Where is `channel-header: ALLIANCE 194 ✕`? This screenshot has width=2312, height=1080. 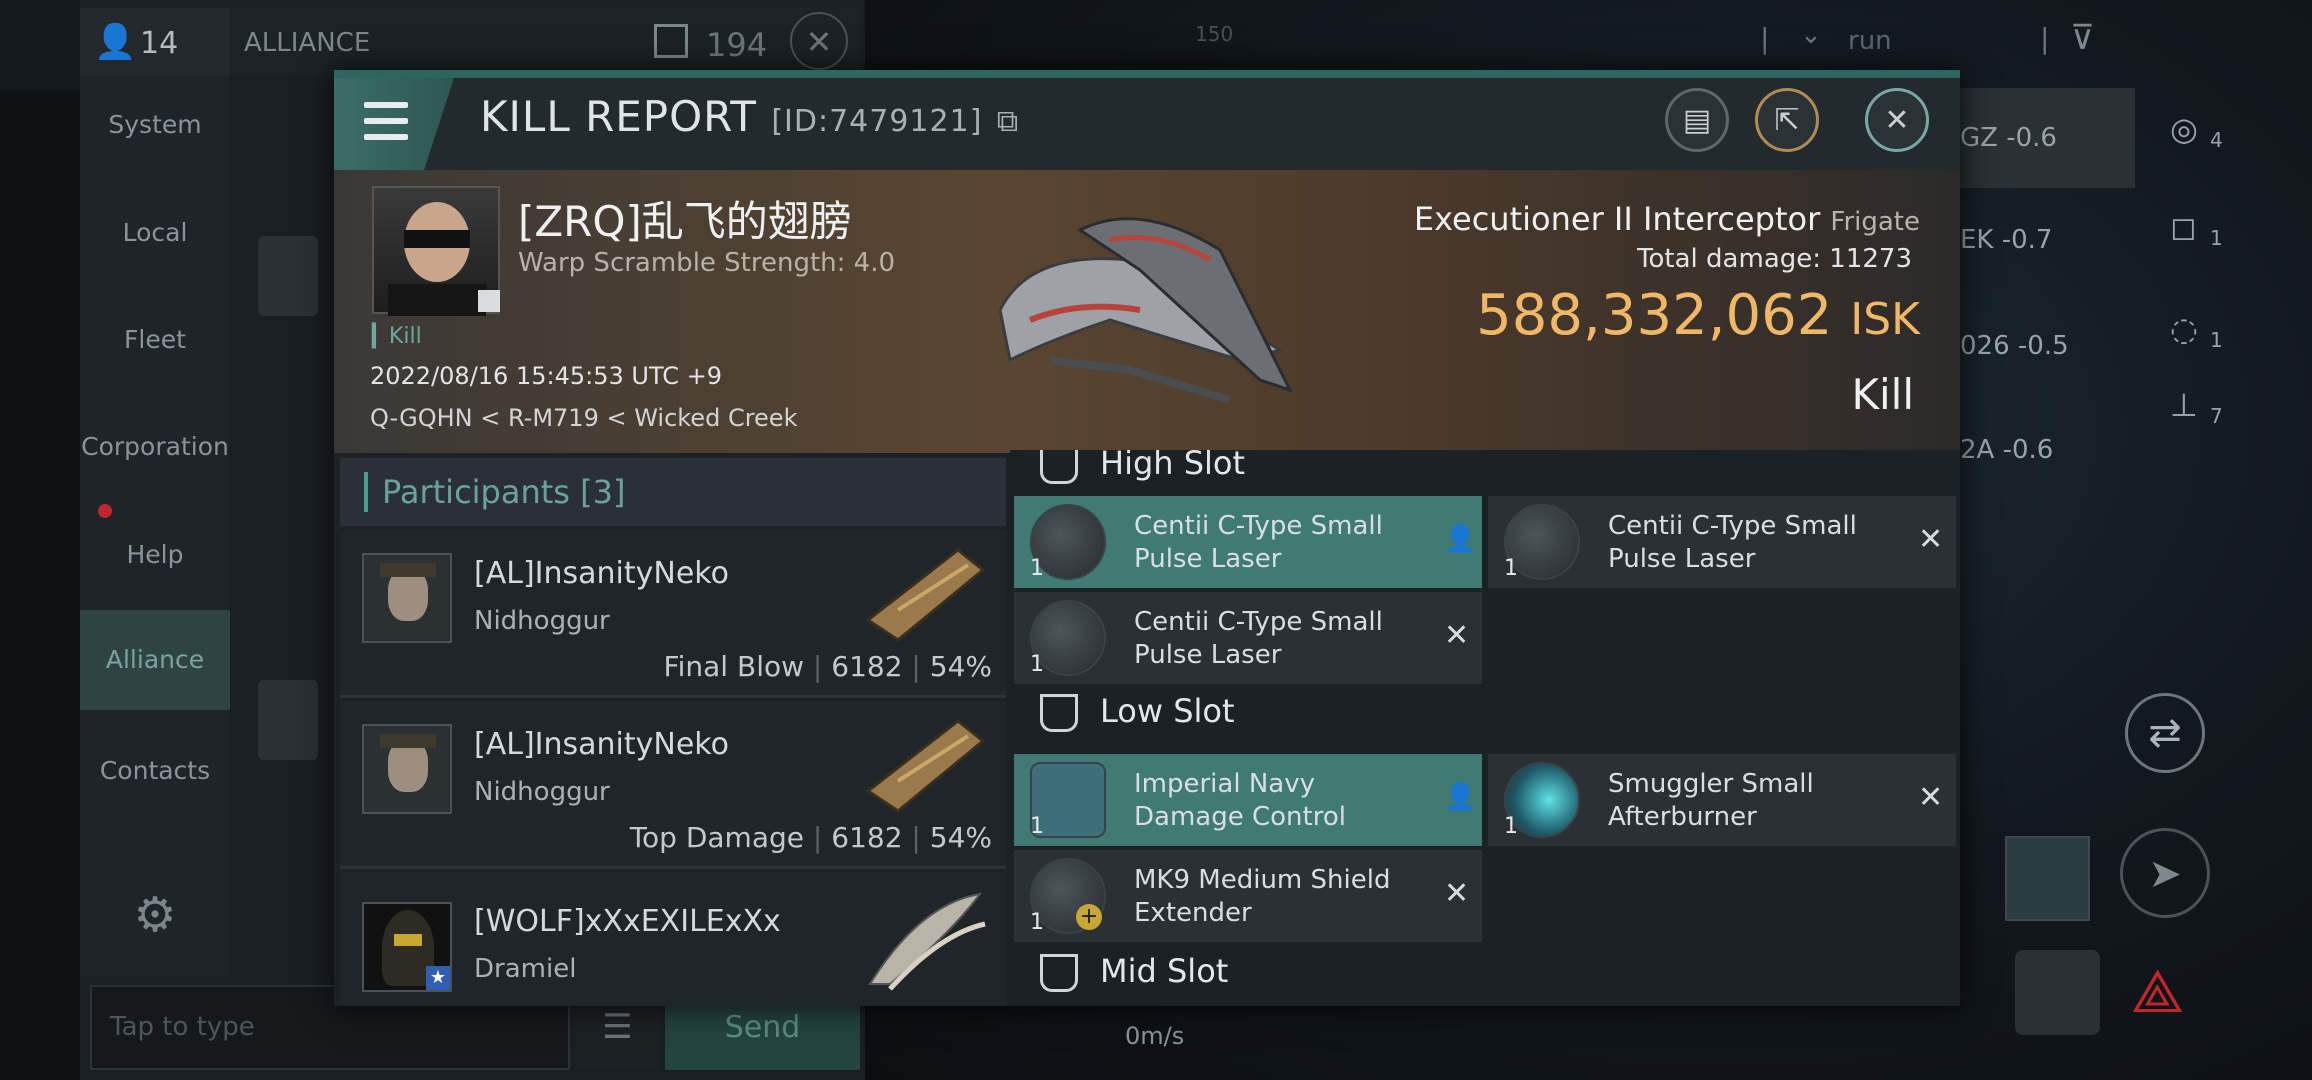 channel-header: ALLIANCE 194 ✕ is located at coordinates (545, 42).